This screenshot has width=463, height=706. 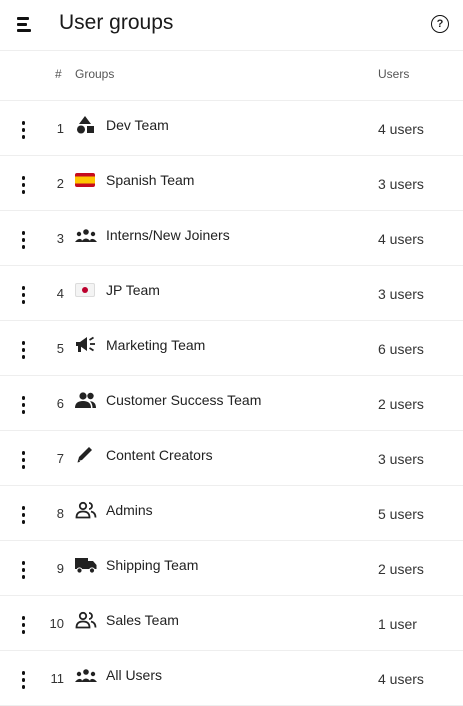 What do you see at coordinates (137, 125) in the screenshot?
I see `group-name: Dev Team` at bounding box center [137, 125].